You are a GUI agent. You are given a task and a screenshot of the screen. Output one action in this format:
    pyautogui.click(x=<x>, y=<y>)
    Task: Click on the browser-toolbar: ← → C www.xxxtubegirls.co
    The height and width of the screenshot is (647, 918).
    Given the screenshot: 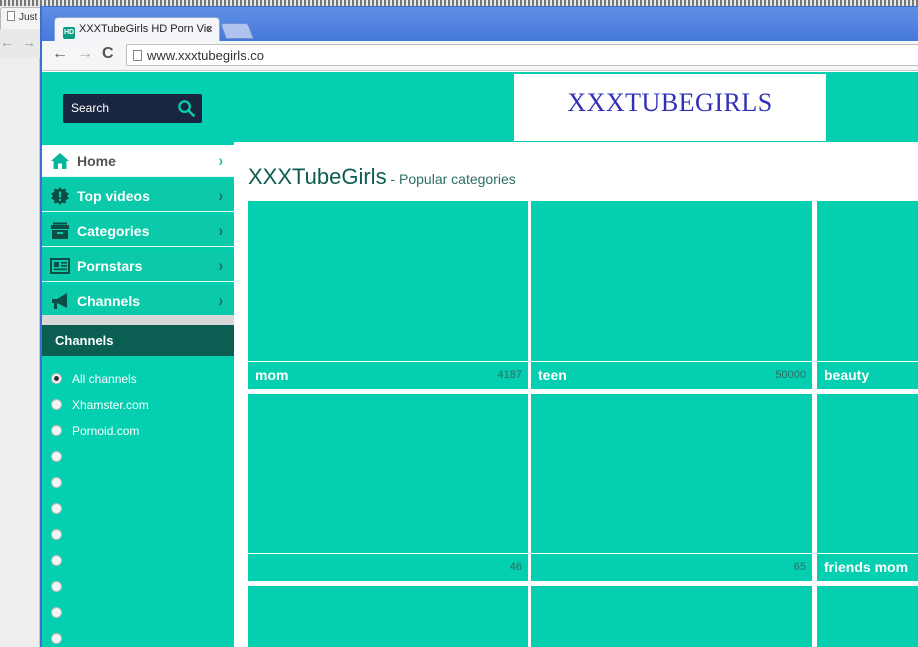 What is the action you would take?
    pyautogui.click(x=480, y=56)
    